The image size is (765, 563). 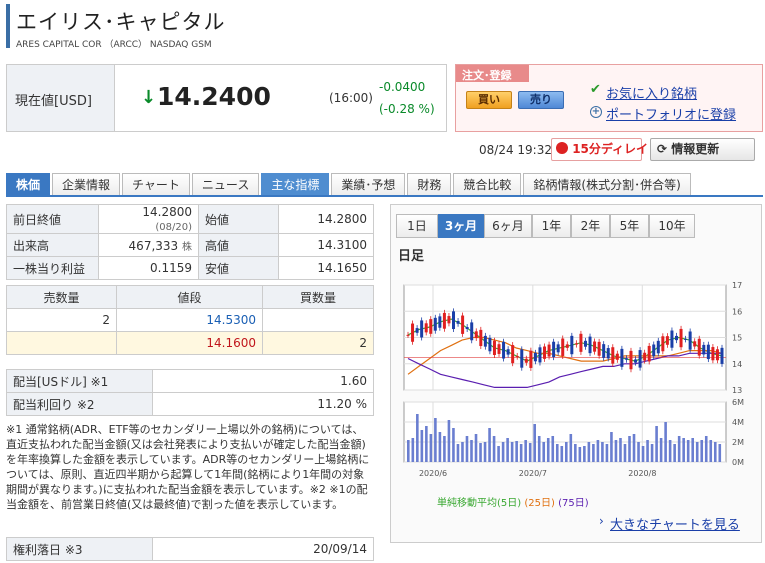 What do you see at coordinates (318, 297) in the screenshot?
I see `buy-qty-header: 買数量` at bounding box center [318, 297].